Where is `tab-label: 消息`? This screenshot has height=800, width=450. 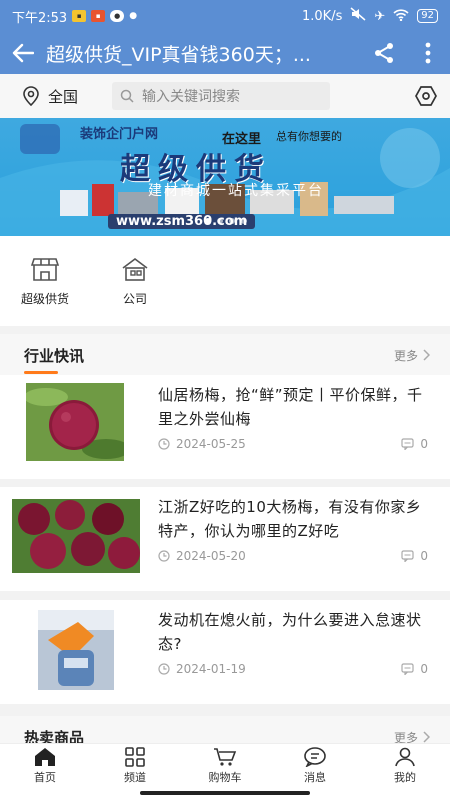
tab-label: 消息 is located at coordinates (315, 777).